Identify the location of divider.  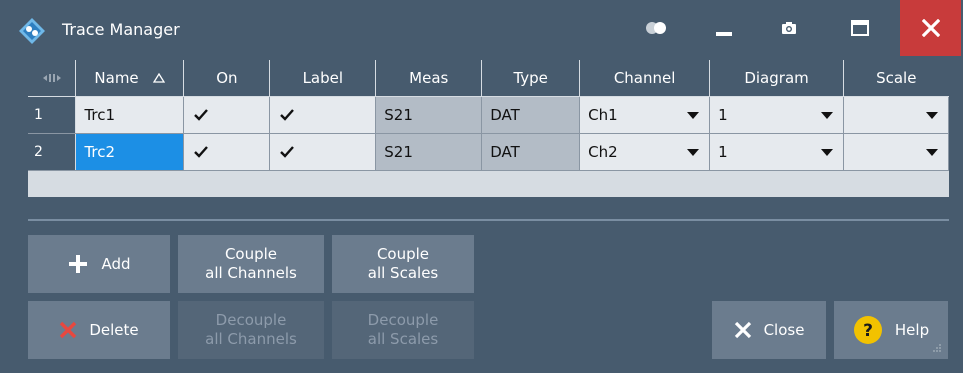
(488, 220).